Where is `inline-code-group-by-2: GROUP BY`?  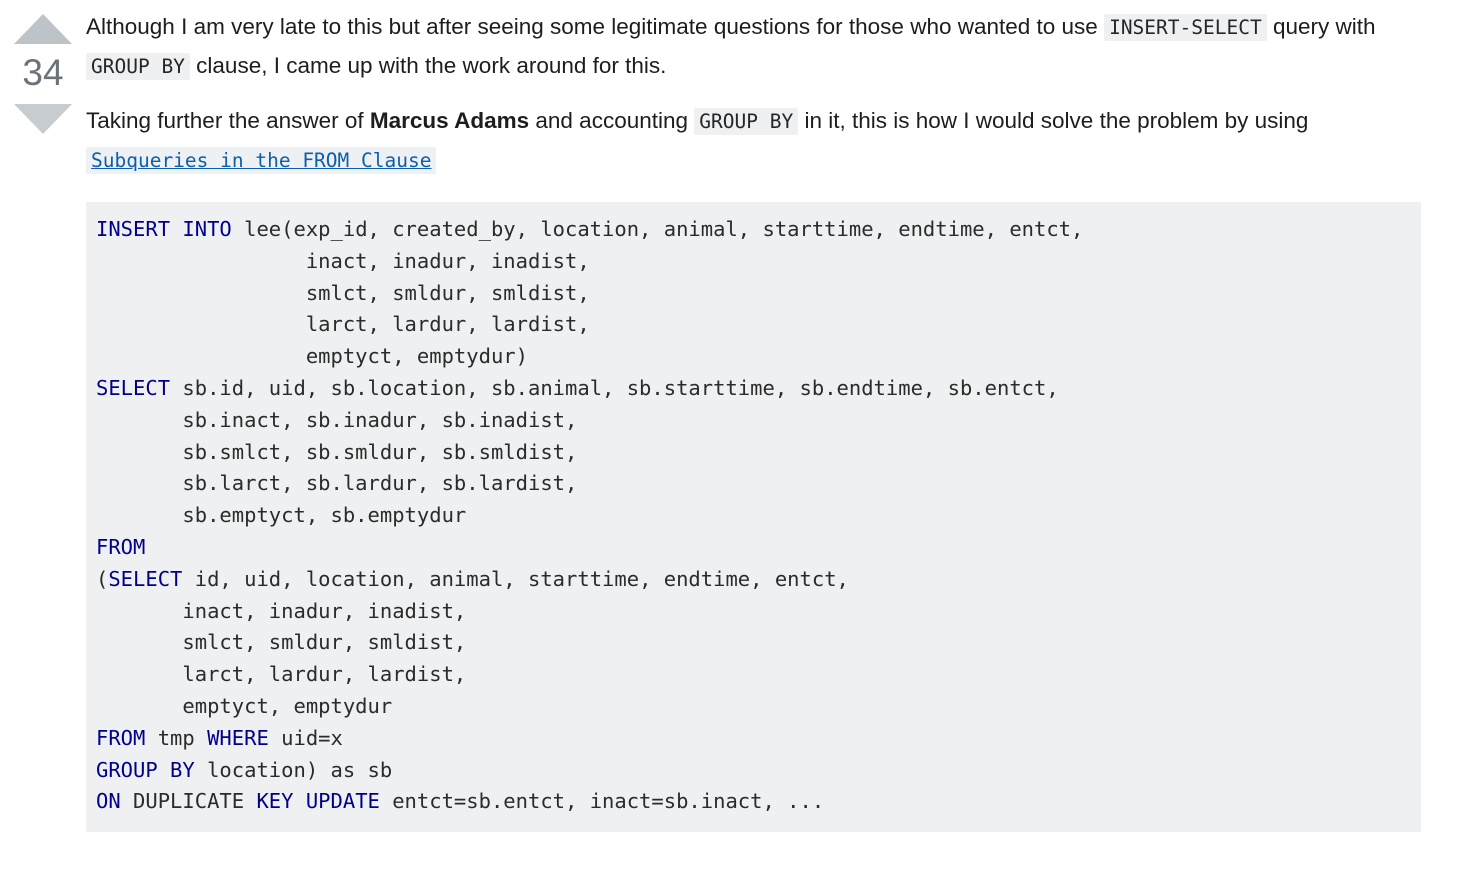 inline-code-group-by-2: GROUP BY is located at coordinates (746, 121).